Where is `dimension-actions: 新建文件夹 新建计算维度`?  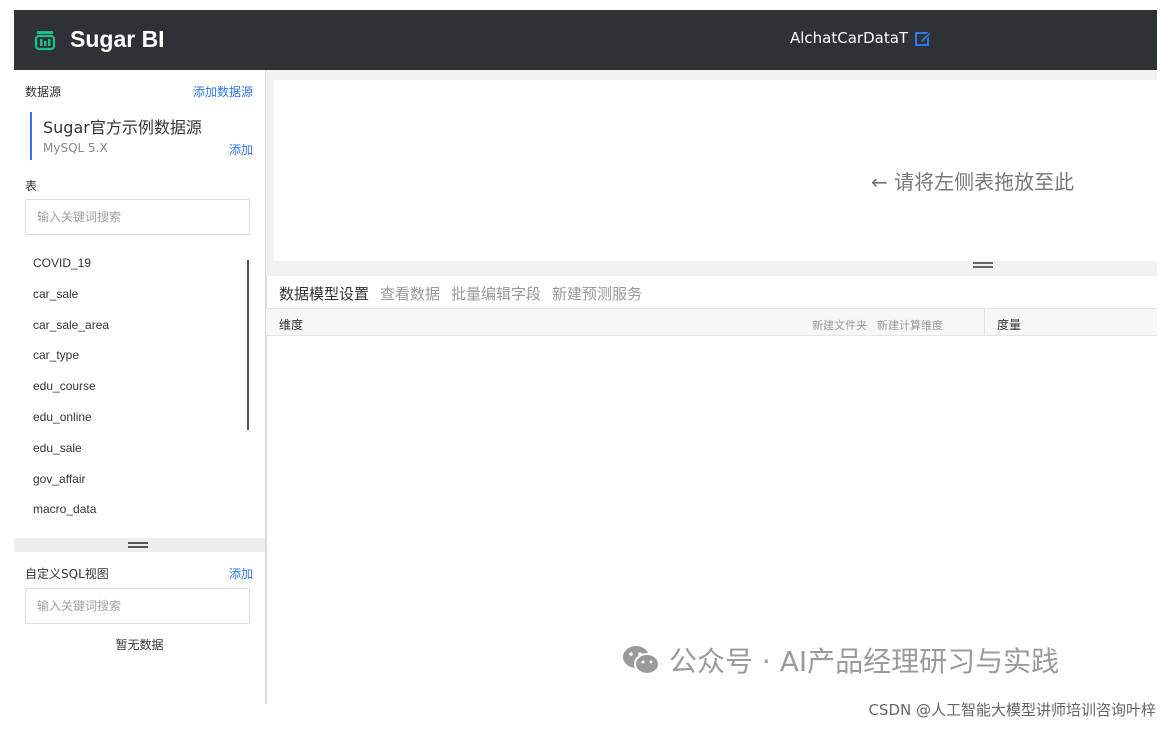
dimension-actions: 新建文件夹 新建计算维度 is located at coordinates (882, 325).